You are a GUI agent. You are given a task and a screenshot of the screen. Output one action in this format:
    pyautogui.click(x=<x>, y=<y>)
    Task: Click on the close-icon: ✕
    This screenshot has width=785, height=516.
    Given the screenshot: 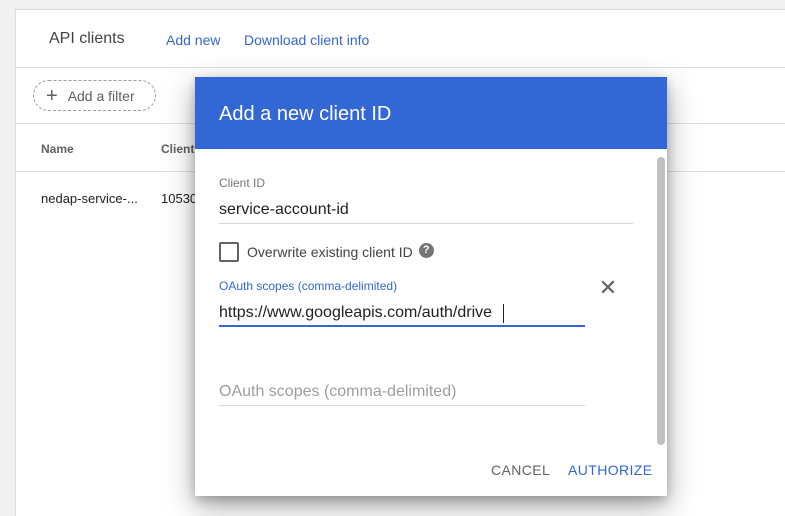 What is the action you would take?
    pyautogui.click(x=608, y=288)
    